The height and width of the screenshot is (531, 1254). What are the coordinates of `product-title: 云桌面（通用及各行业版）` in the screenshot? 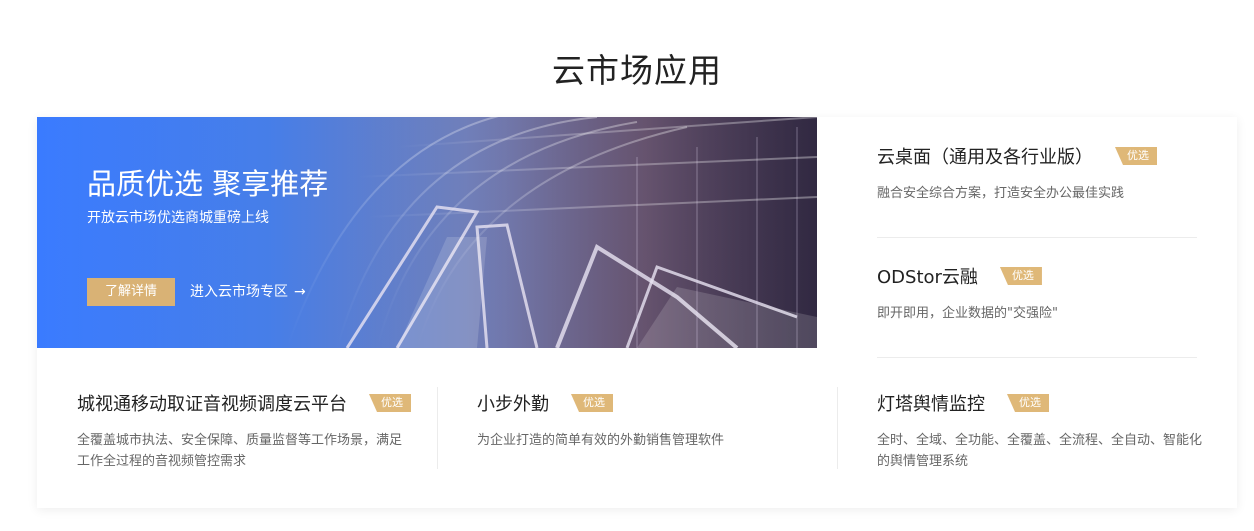 It's located at (985, 156).